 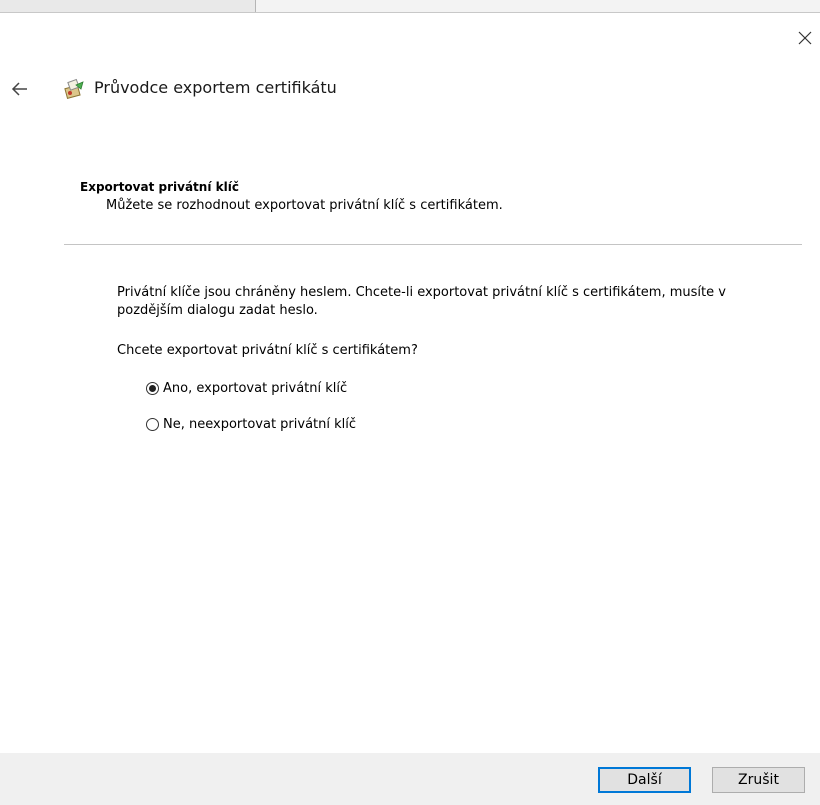 I want to click on header-separator, so click(x=433, y=244).